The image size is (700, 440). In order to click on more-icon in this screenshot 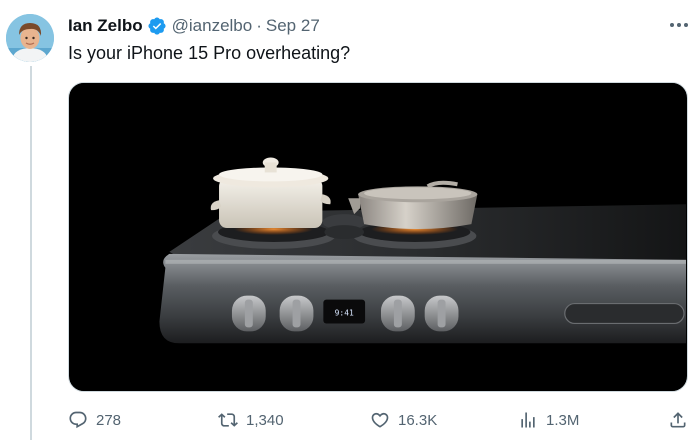, I will do `click(679, 25)`.